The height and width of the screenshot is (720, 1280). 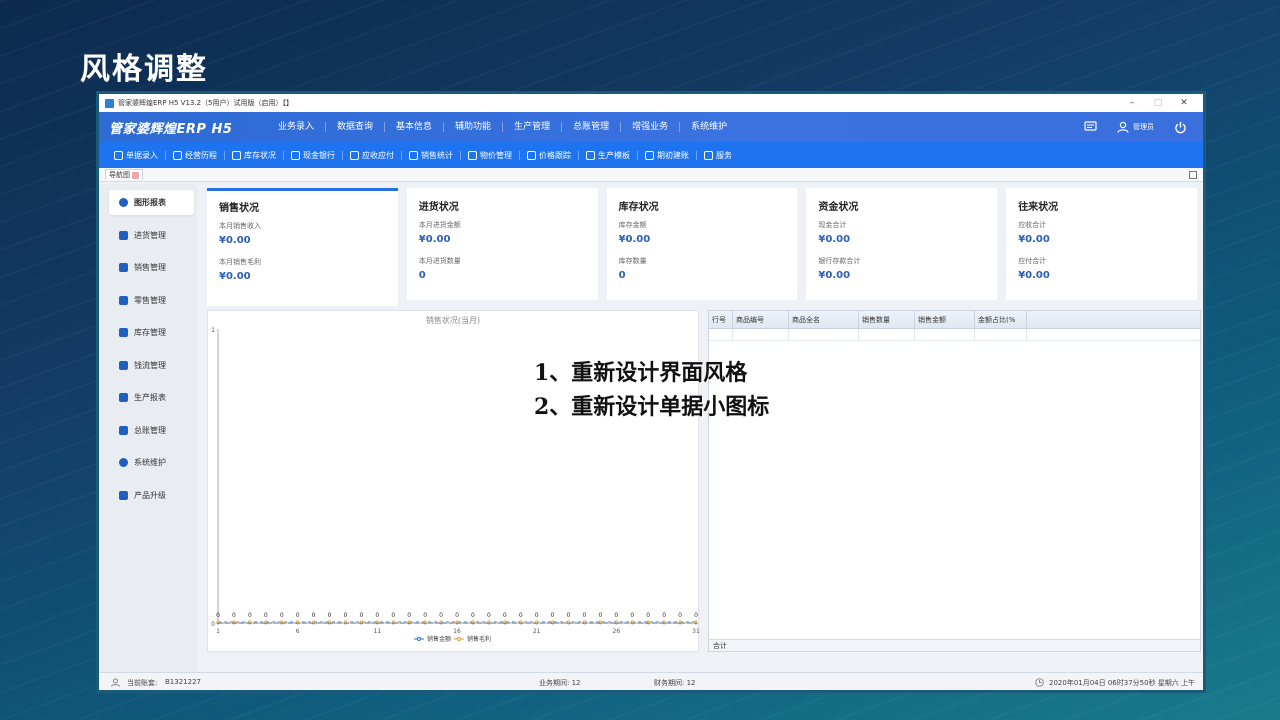 What do you see at coordinates (887, 319) in the screenshot?
I see `column-header-3: 销售数量` at bounding box center [887, 319].